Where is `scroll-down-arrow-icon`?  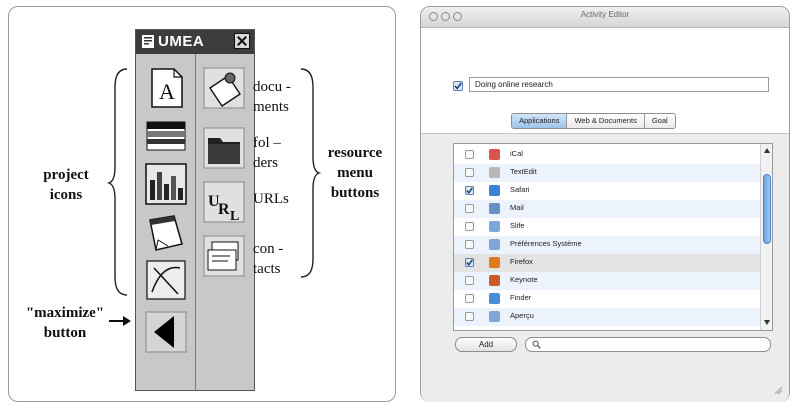
scroll-down-arrow-icon is located at coordinates (767, 322).